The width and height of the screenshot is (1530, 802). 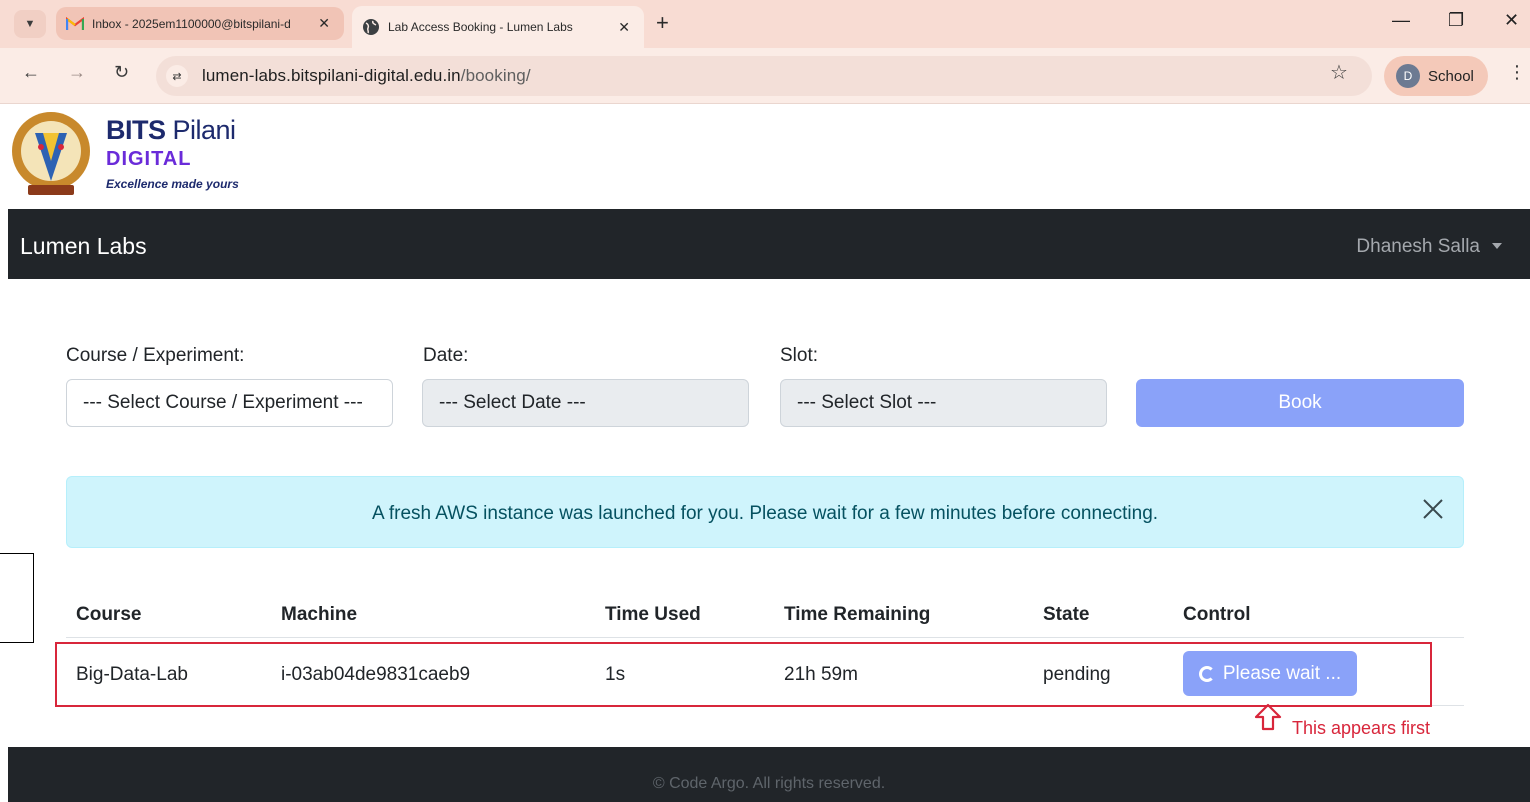 What do you see at coordinates (1418, 247) in the screenshot?
I see `user-menu: Dhanesh Salla` at bounding box center [1418, 247].